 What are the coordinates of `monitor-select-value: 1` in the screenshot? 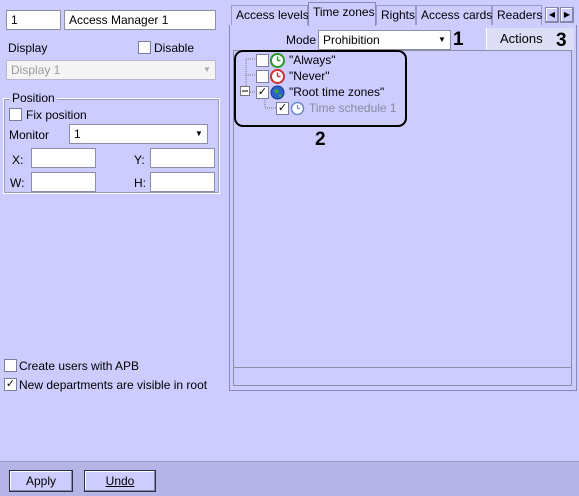 It's located at (77, 134).